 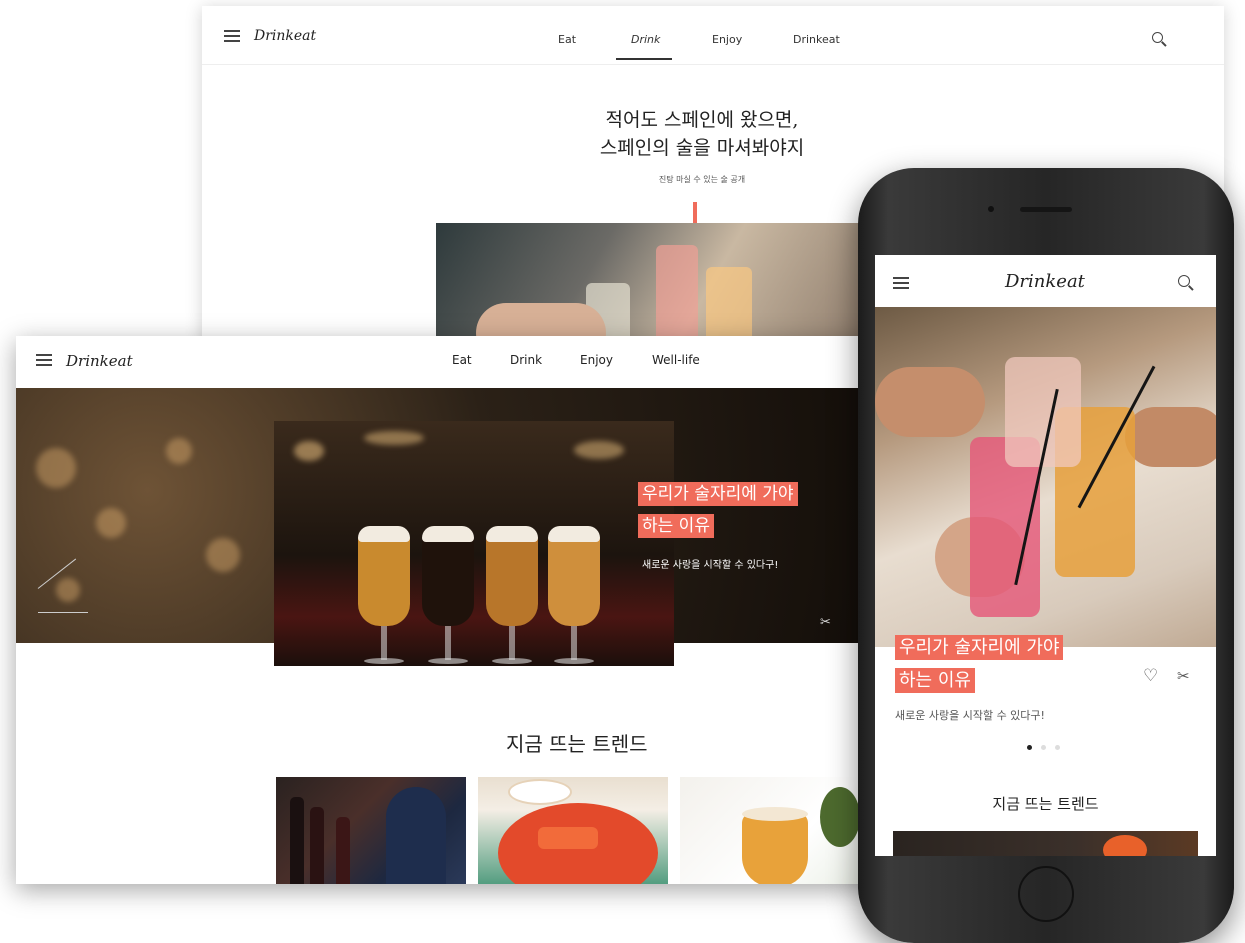 I want to click on mobile-navbar: Drinkeat, so click(x=1045, y=281).